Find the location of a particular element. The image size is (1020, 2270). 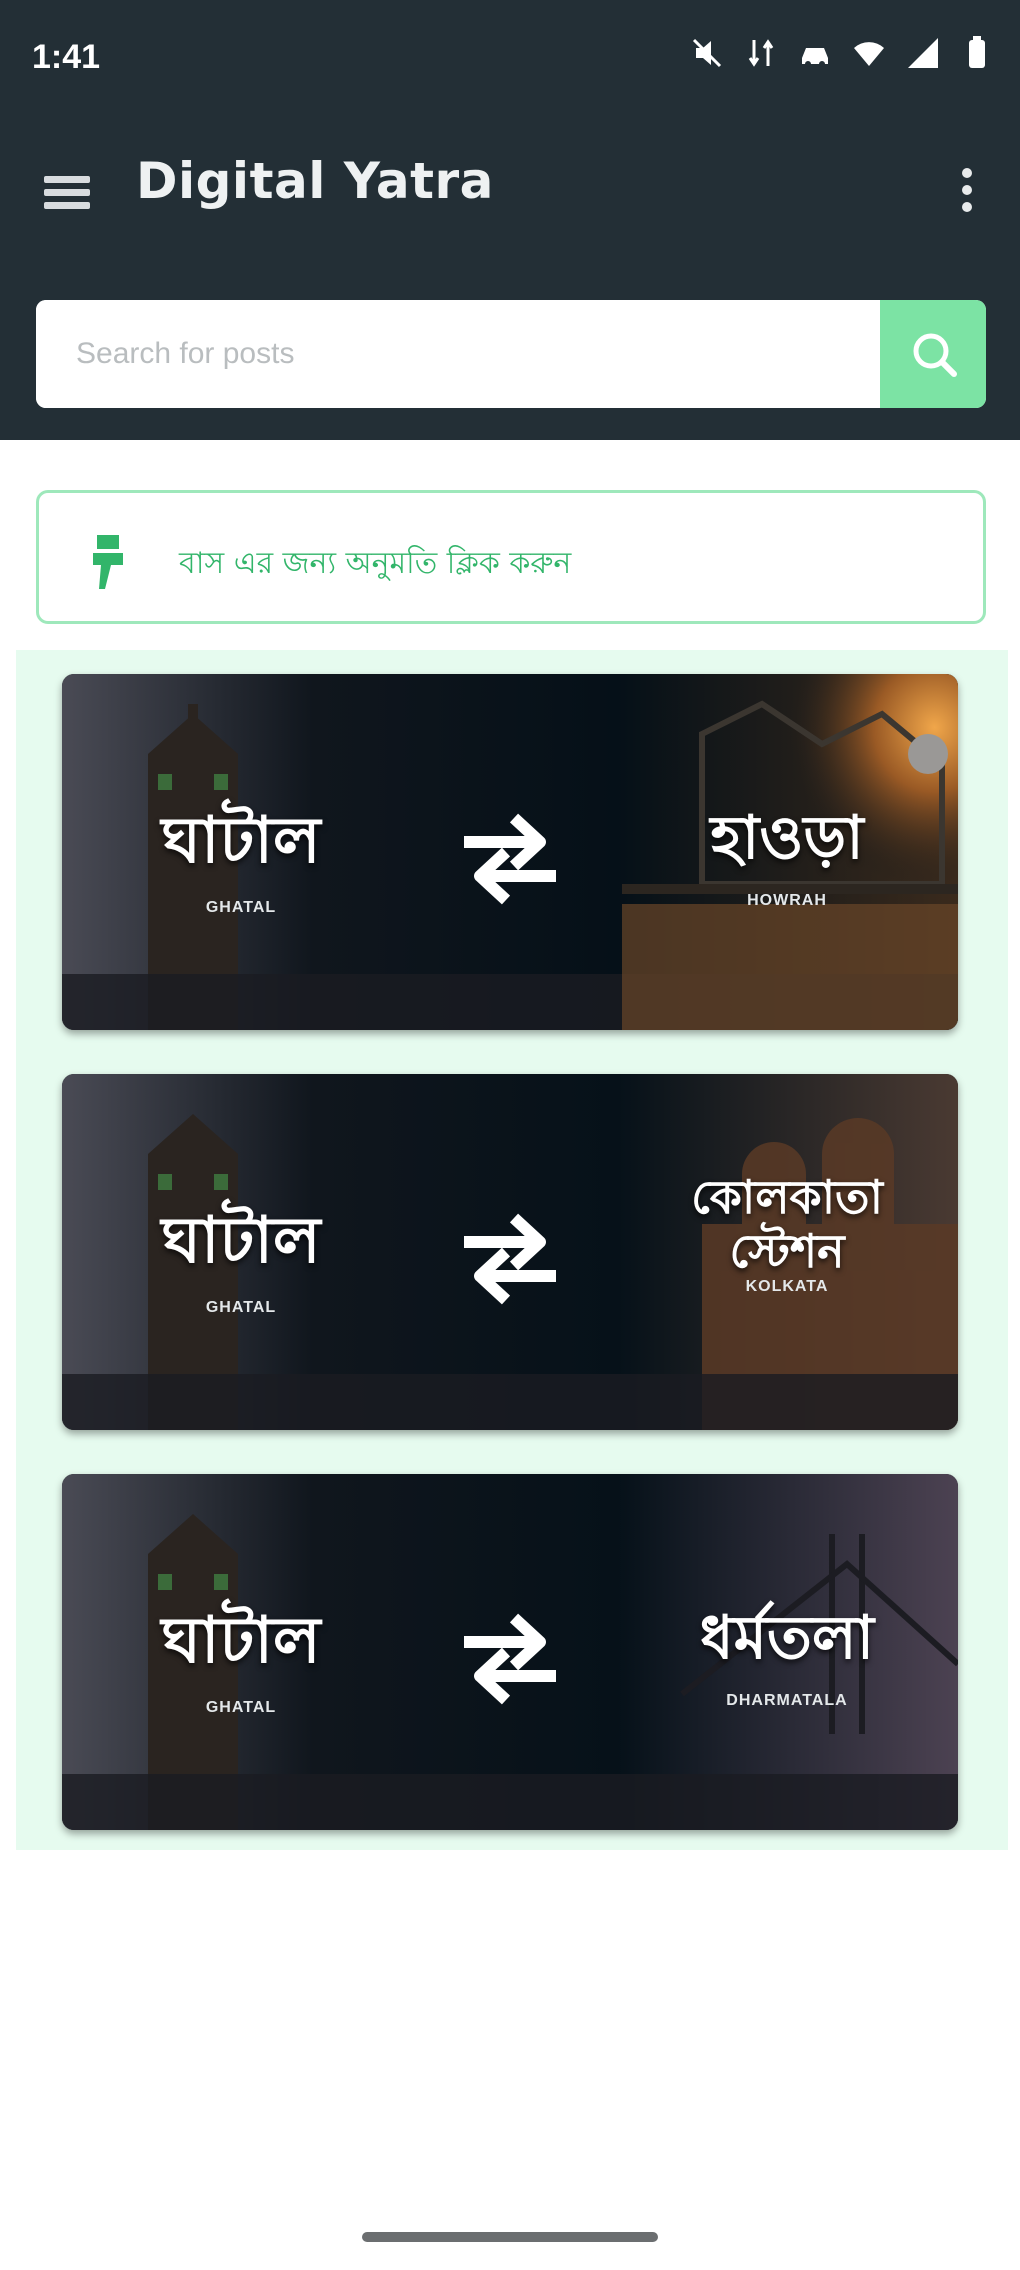

app-title: Digital Yatra is located at coordinates (315, 181).